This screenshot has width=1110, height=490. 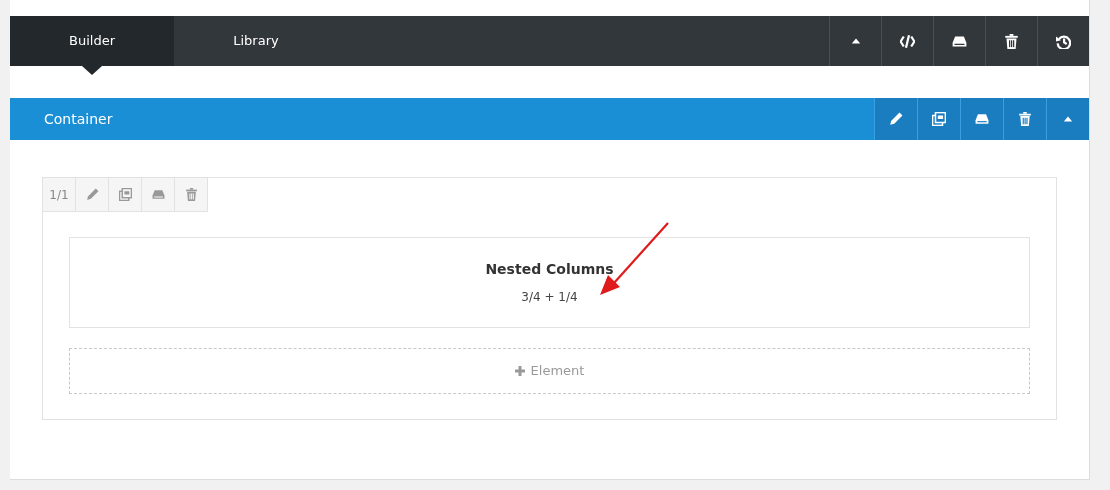 I want to click on container-title: Container, so click(x=78, y=119).